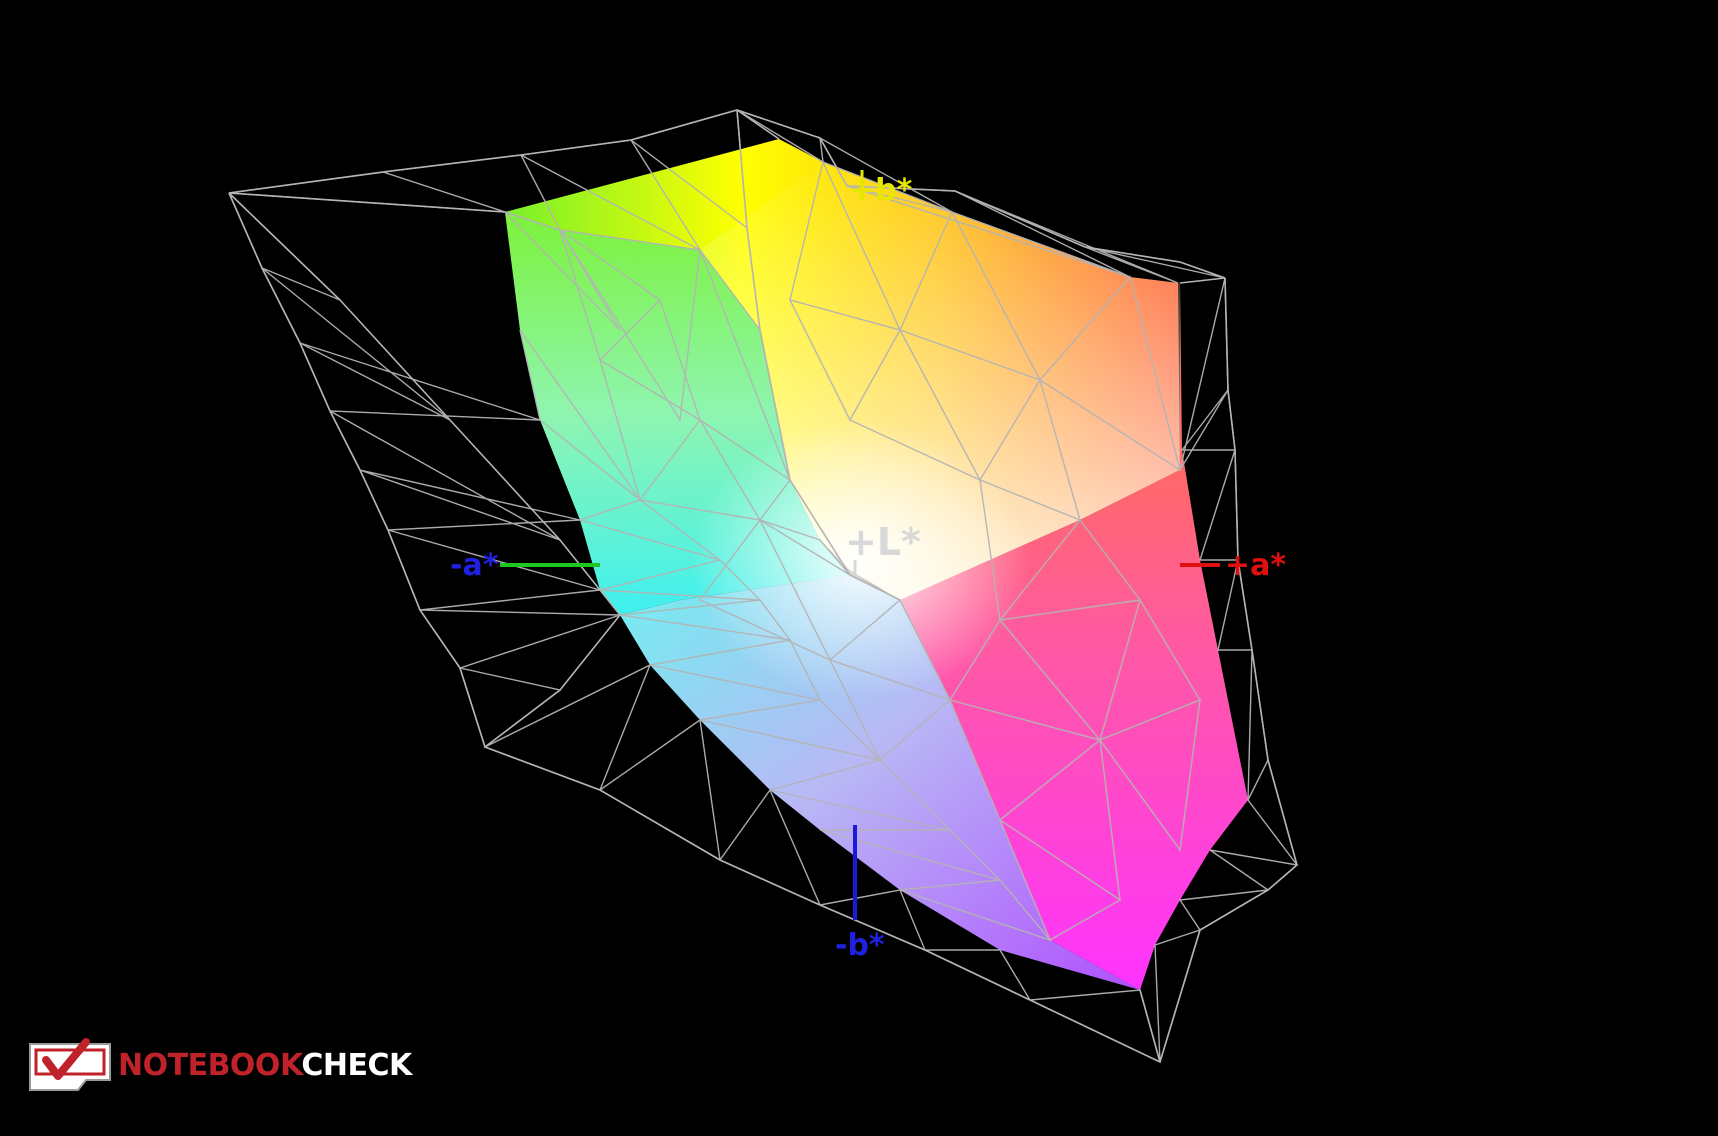 Image resolution: width=1718 pixels, height=1136 pixels. What do you see at coordinates (474, 565) in the screenshot?
I see `axis-label-minus-a: -a*` at bounding box center [474, 565].